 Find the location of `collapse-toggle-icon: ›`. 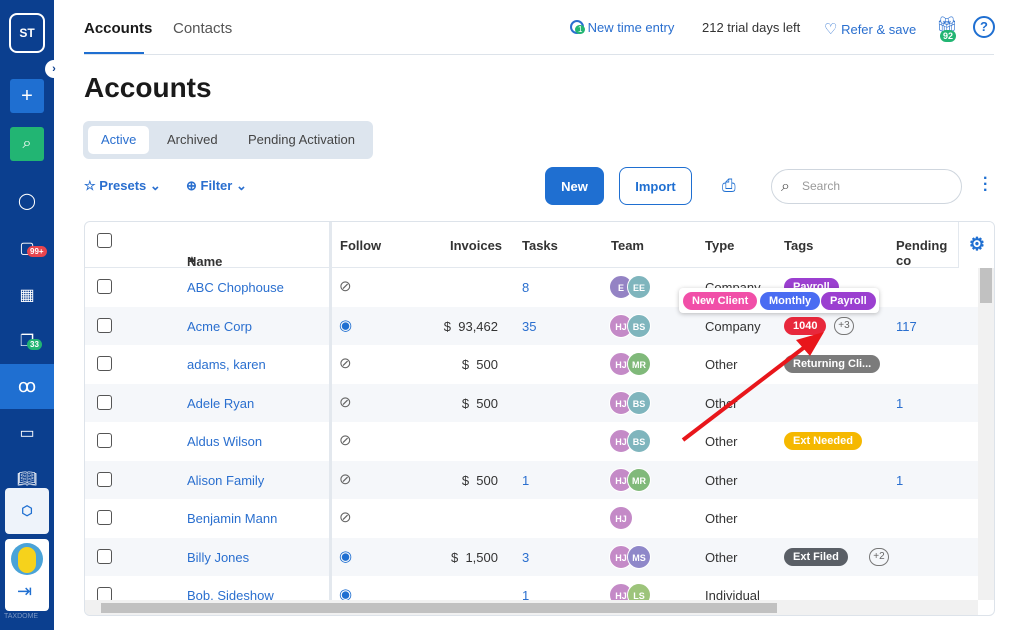

collapse-toggle-icon: › is located at coordinates (54, 69).